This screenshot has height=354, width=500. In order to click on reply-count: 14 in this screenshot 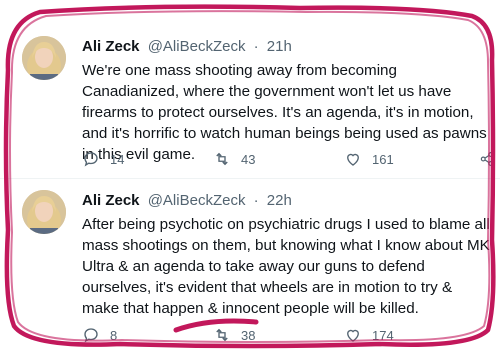, I will do `click(117, 159)`.